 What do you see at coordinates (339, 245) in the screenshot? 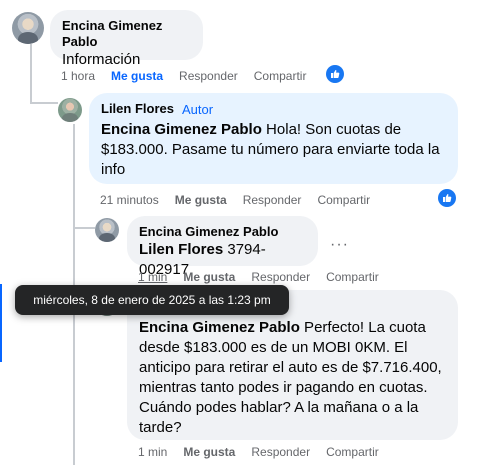
I see `more-options-icon: ···` at bounding box center [339, 245].